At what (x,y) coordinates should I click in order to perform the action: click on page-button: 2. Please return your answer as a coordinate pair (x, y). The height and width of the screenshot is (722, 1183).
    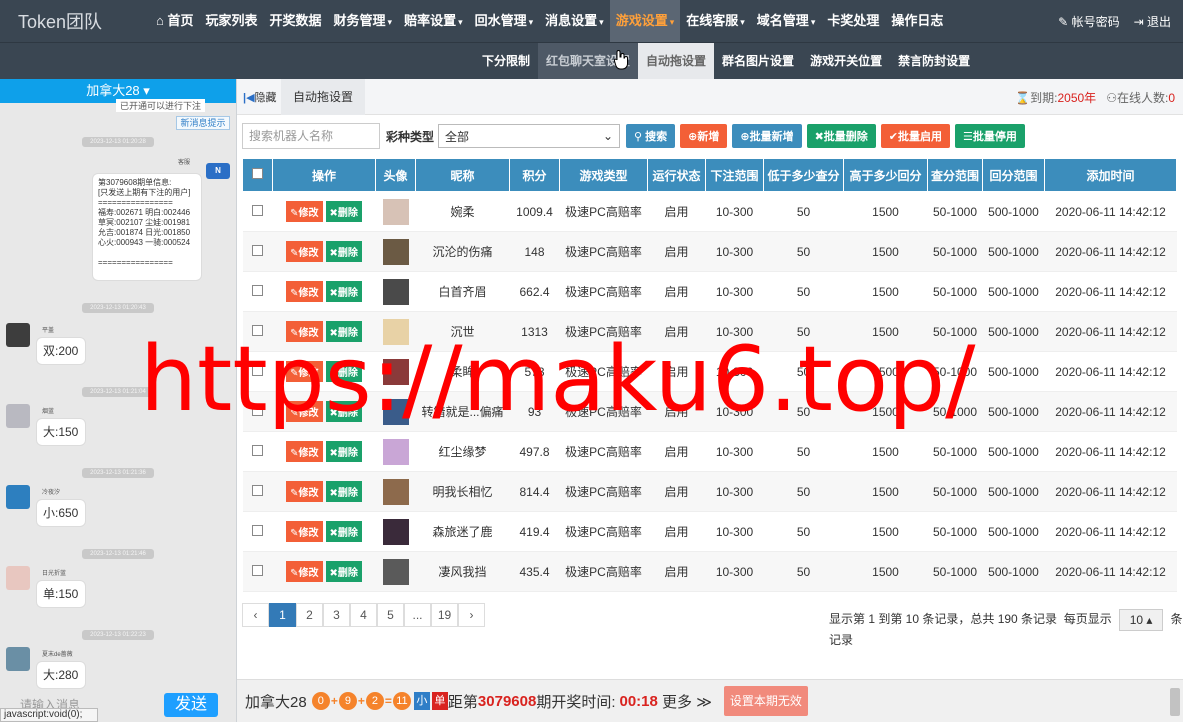
    Looking at the image, I should click on (309, 615).